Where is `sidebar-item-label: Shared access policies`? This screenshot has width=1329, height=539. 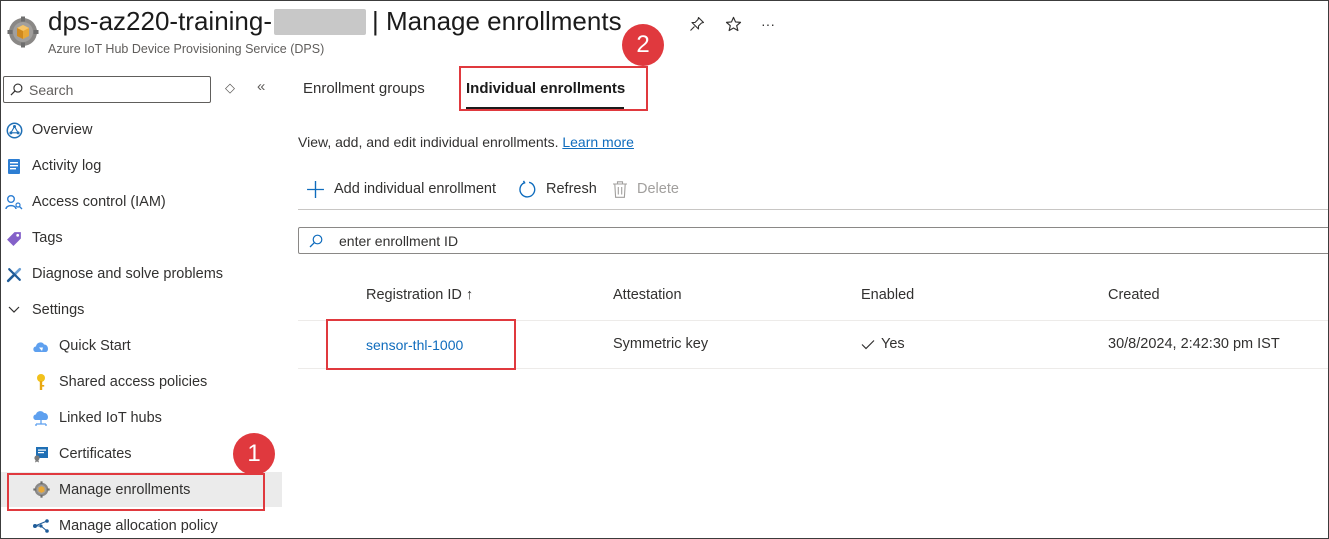
sidebar-item-label: Shared access policies is located at coordinates (133, 382).